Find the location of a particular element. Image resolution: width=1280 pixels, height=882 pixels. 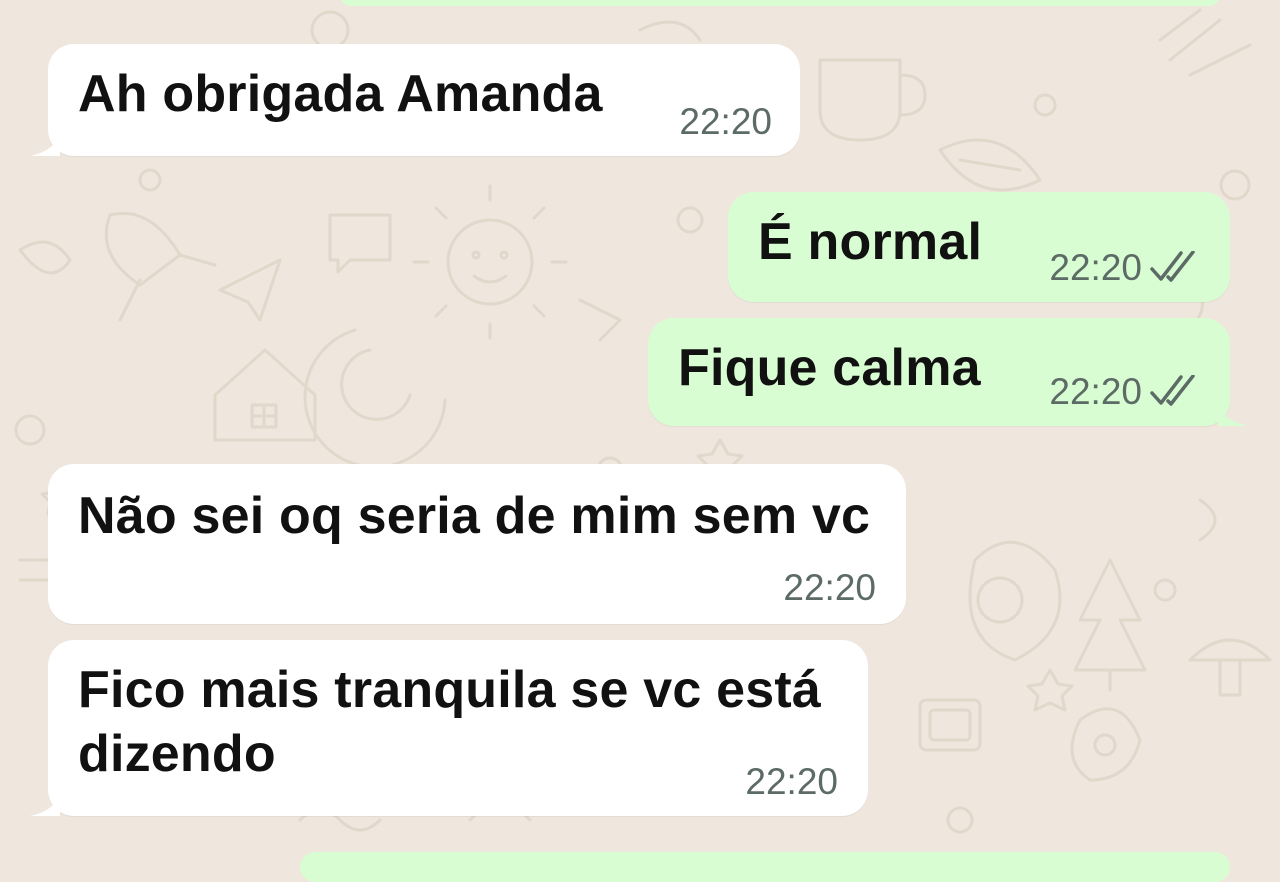

message-text: É normal is located at coordinates (870, 242).